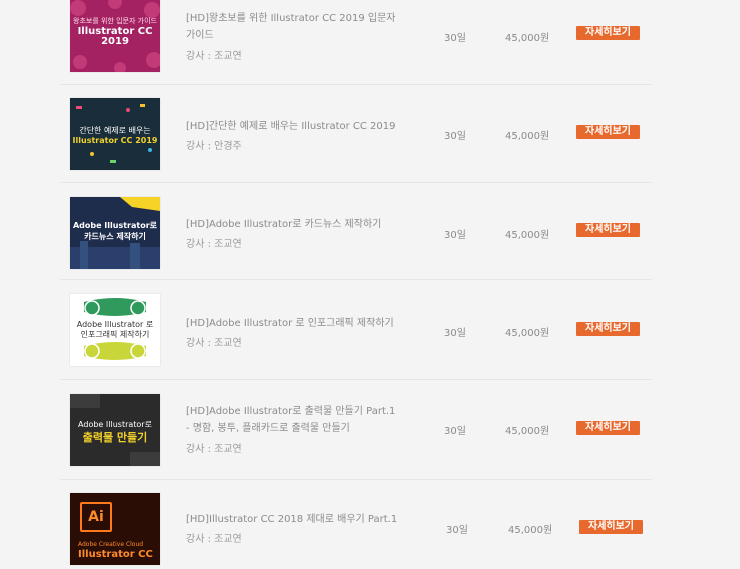 This screenshot has width=740, height=569. I want to click on illustrator-logo-text: Ai, so click(96, 517).